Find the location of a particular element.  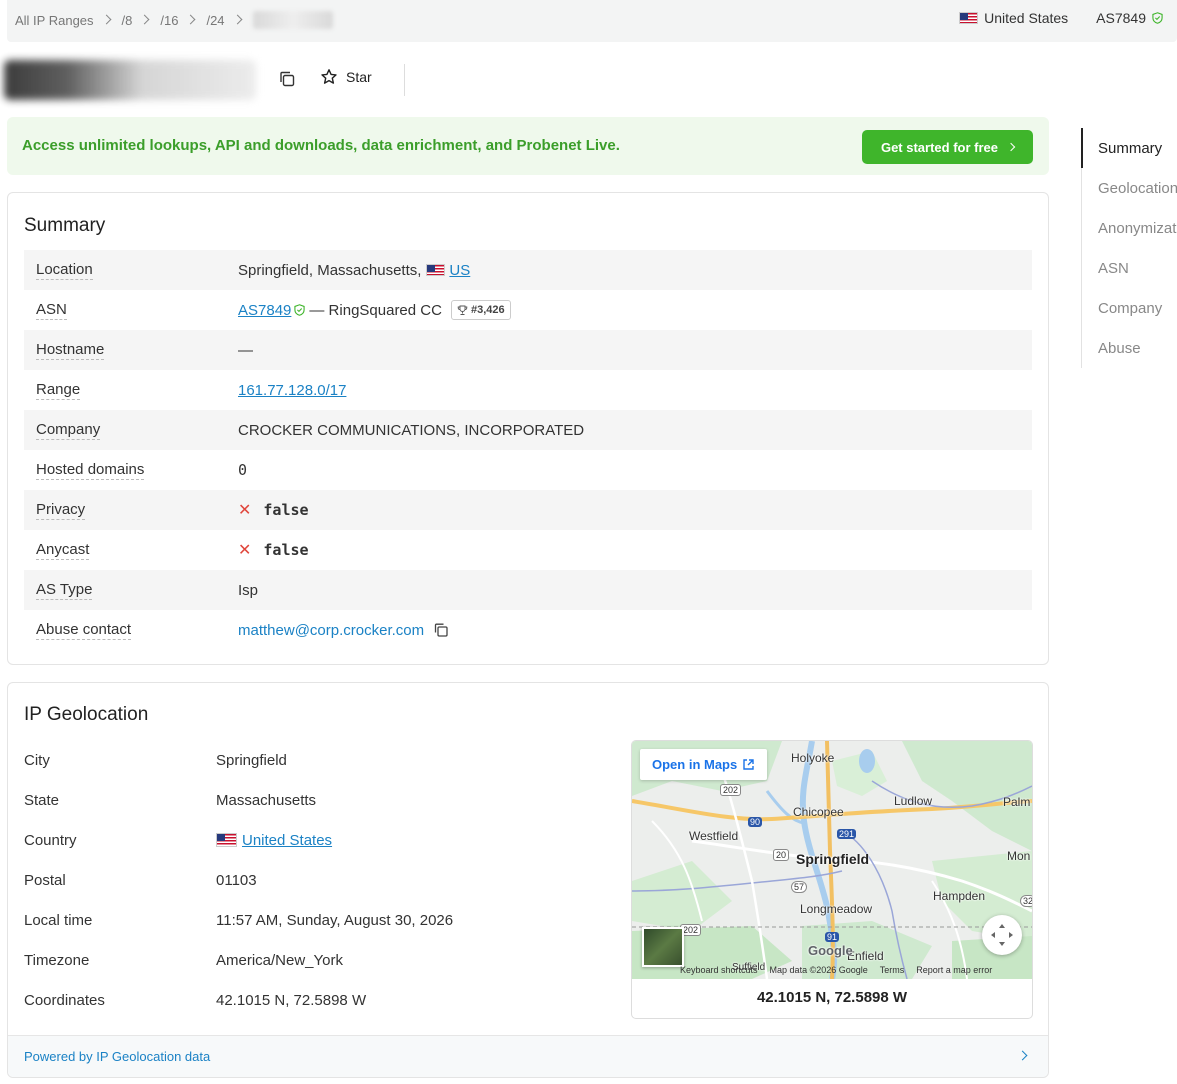

active-nav-indicator is located at coordinates (1082, 148).